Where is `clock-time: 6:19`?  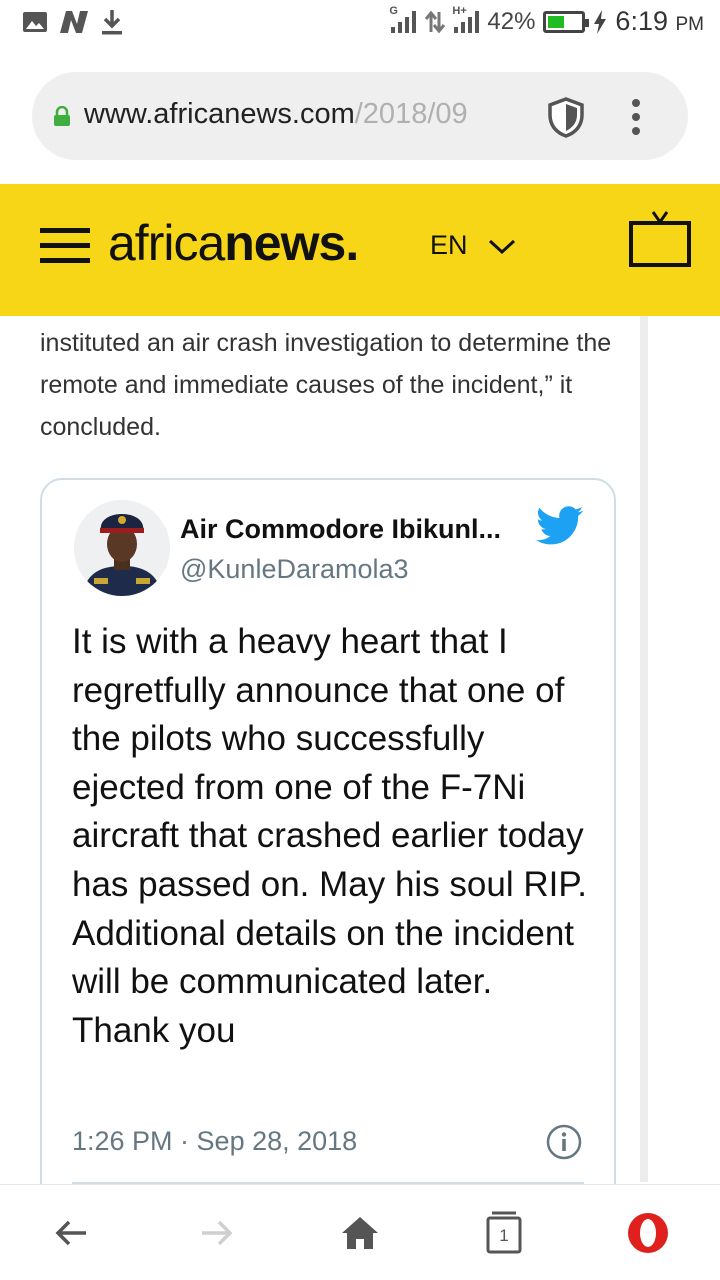 clock-time: 6:19 is located at coordinates (641, 21).